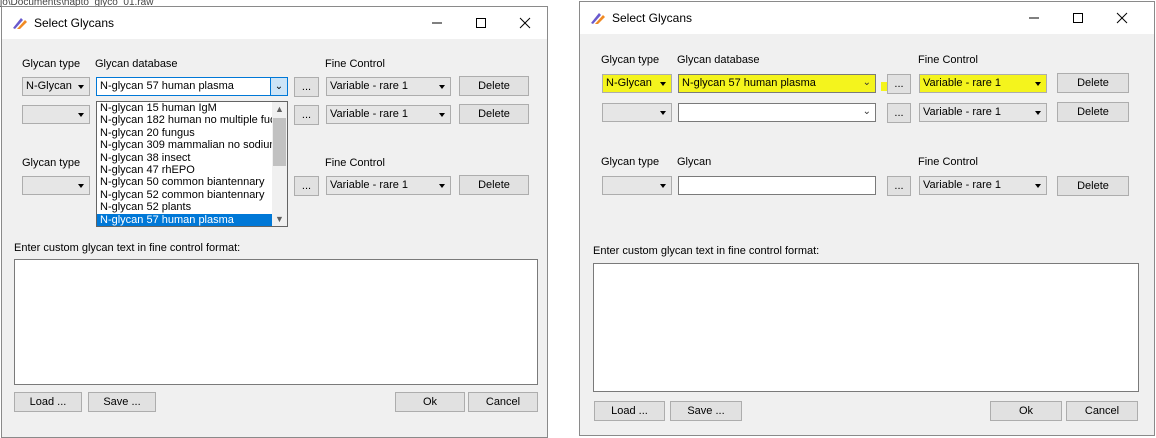 The height and width of the screenshot is (438, 1156). Describe the element at coordinates (184, 145) in the screenshot. I see `dropdown-option: N-glycan 309 mammalian no sodium` at that location.